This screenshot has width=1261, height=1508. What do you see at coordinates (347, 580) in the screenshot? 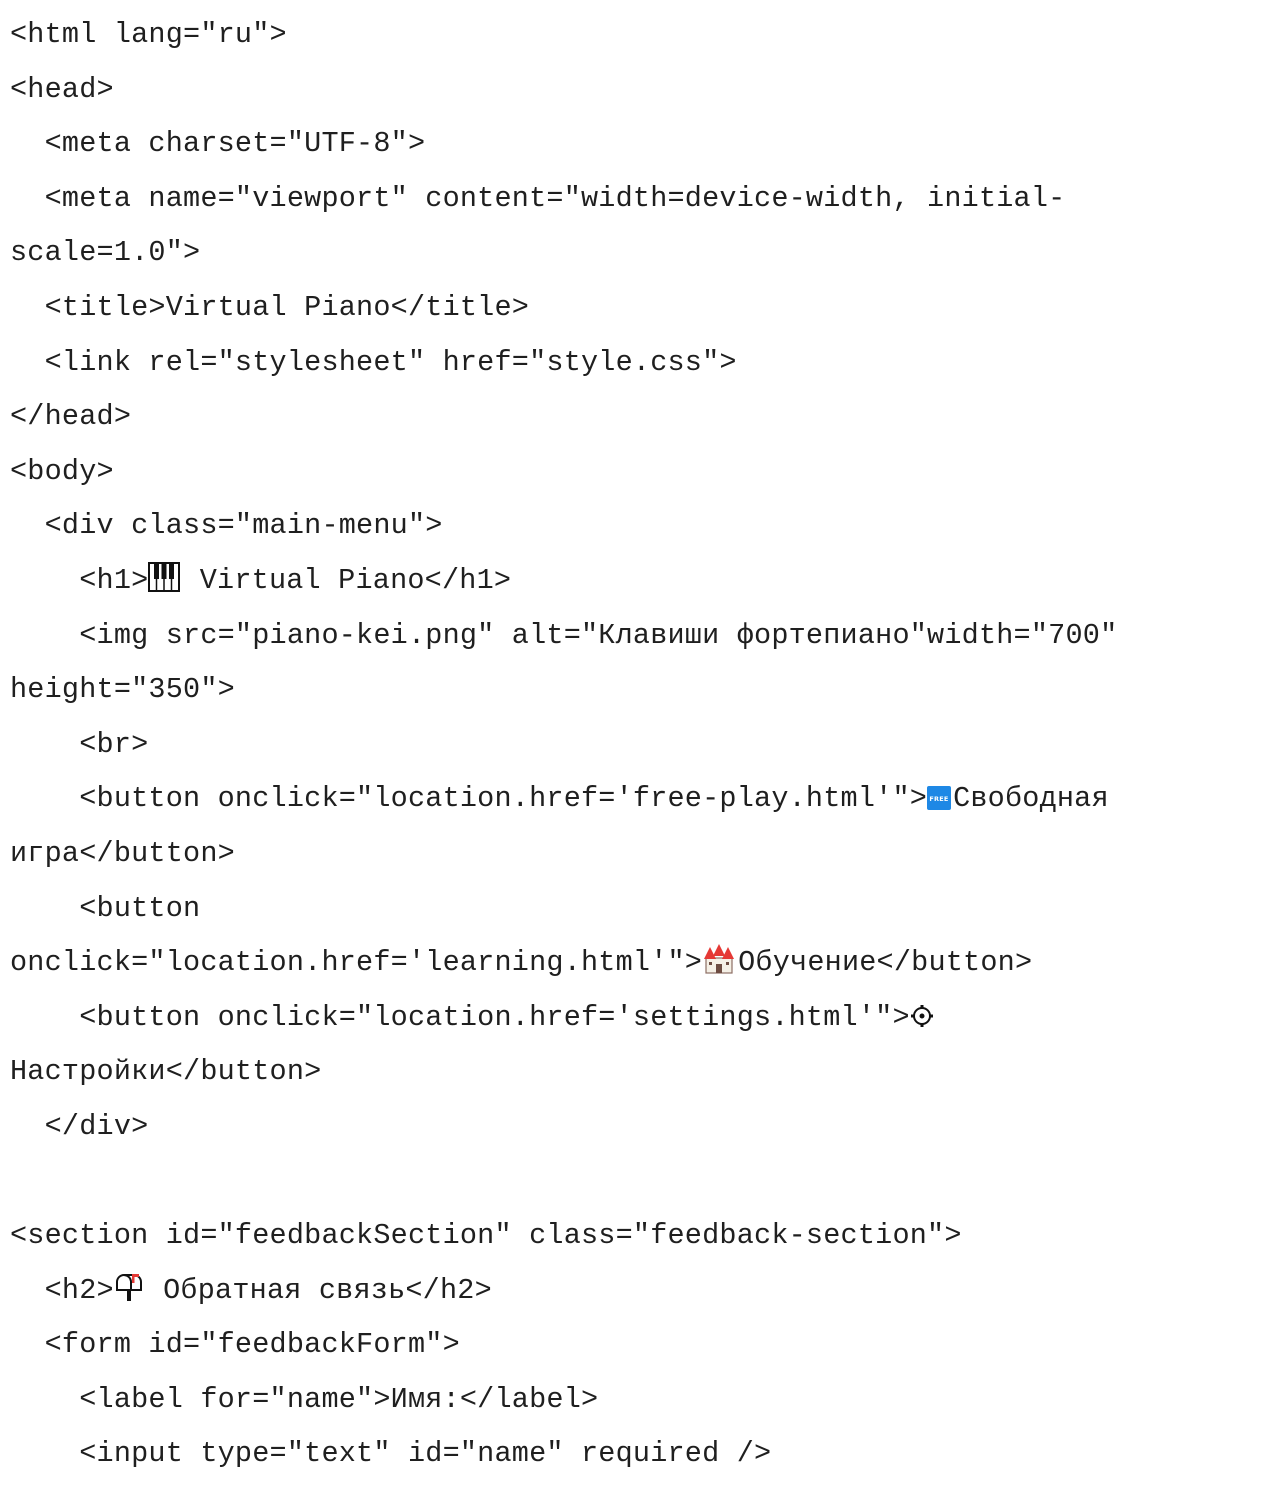
I see `code-text: Virtual Piano</h1>` at bounding box center [347, 580].